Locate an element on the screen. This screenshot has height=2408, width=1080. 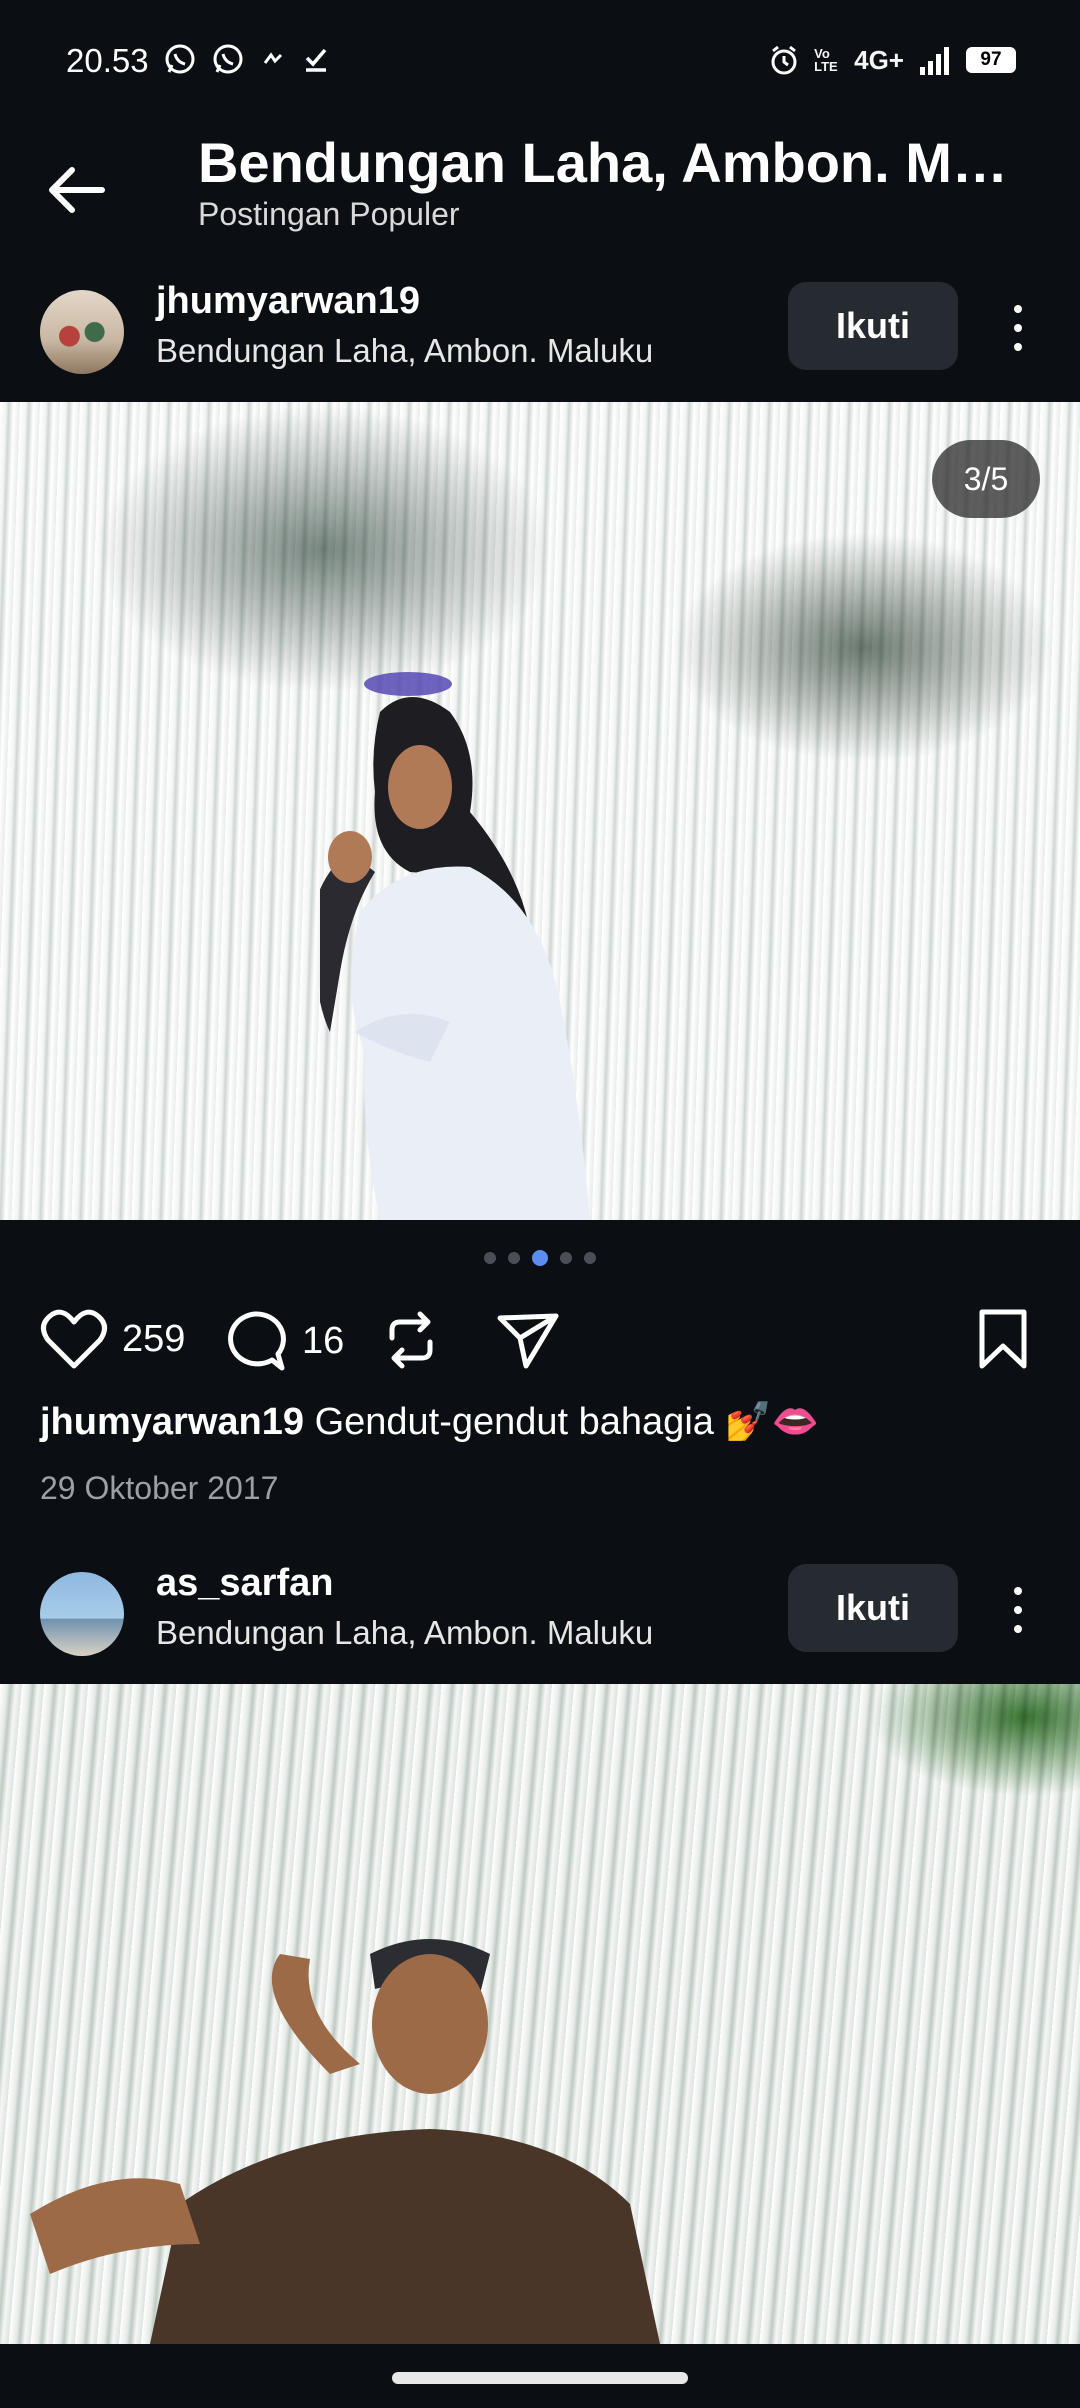
repost-icon is located at coordinates (411, 1340).